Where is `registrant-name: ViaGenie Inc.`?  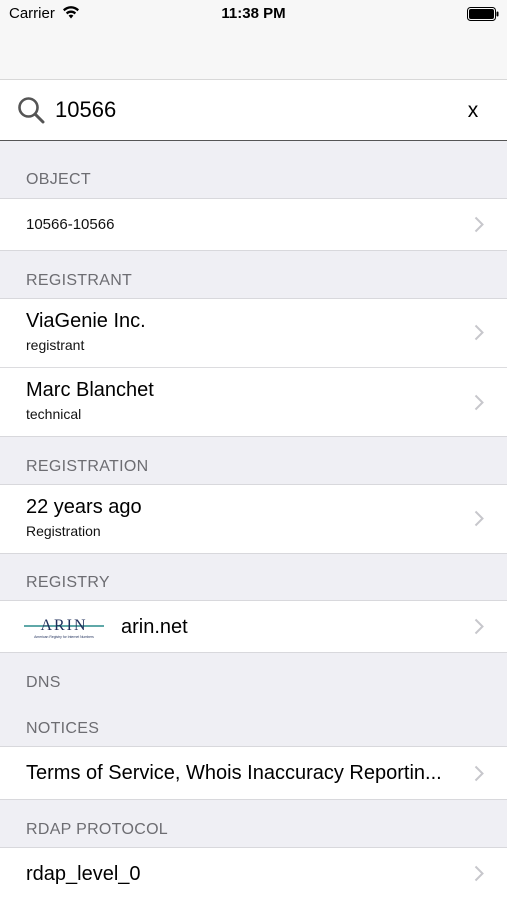
registrant-name: ViaGenie Inc. is located at coordinates (86, 321).